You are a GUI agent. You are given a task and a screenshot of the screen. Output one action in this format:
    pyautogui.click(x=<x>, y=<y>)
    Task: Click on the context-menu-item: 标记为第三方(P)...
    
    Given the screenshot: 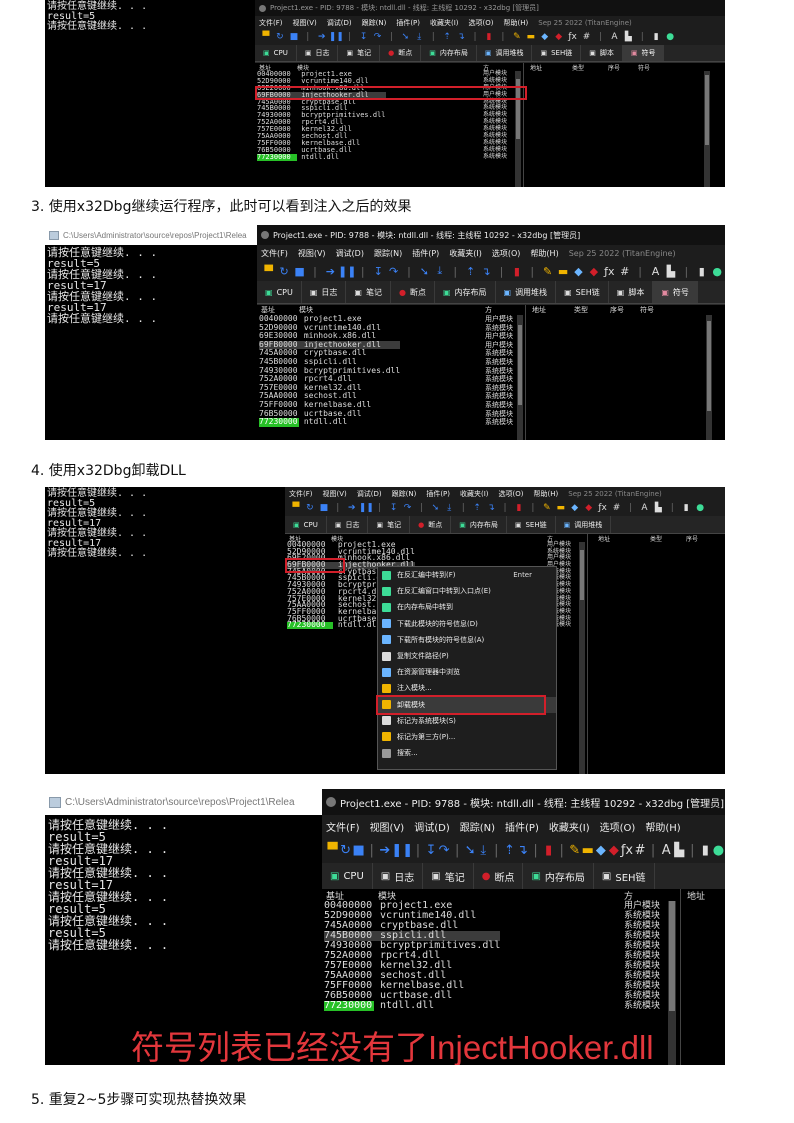 What is the action you would take?
    pyautogui.click(x=467, y=737)
    